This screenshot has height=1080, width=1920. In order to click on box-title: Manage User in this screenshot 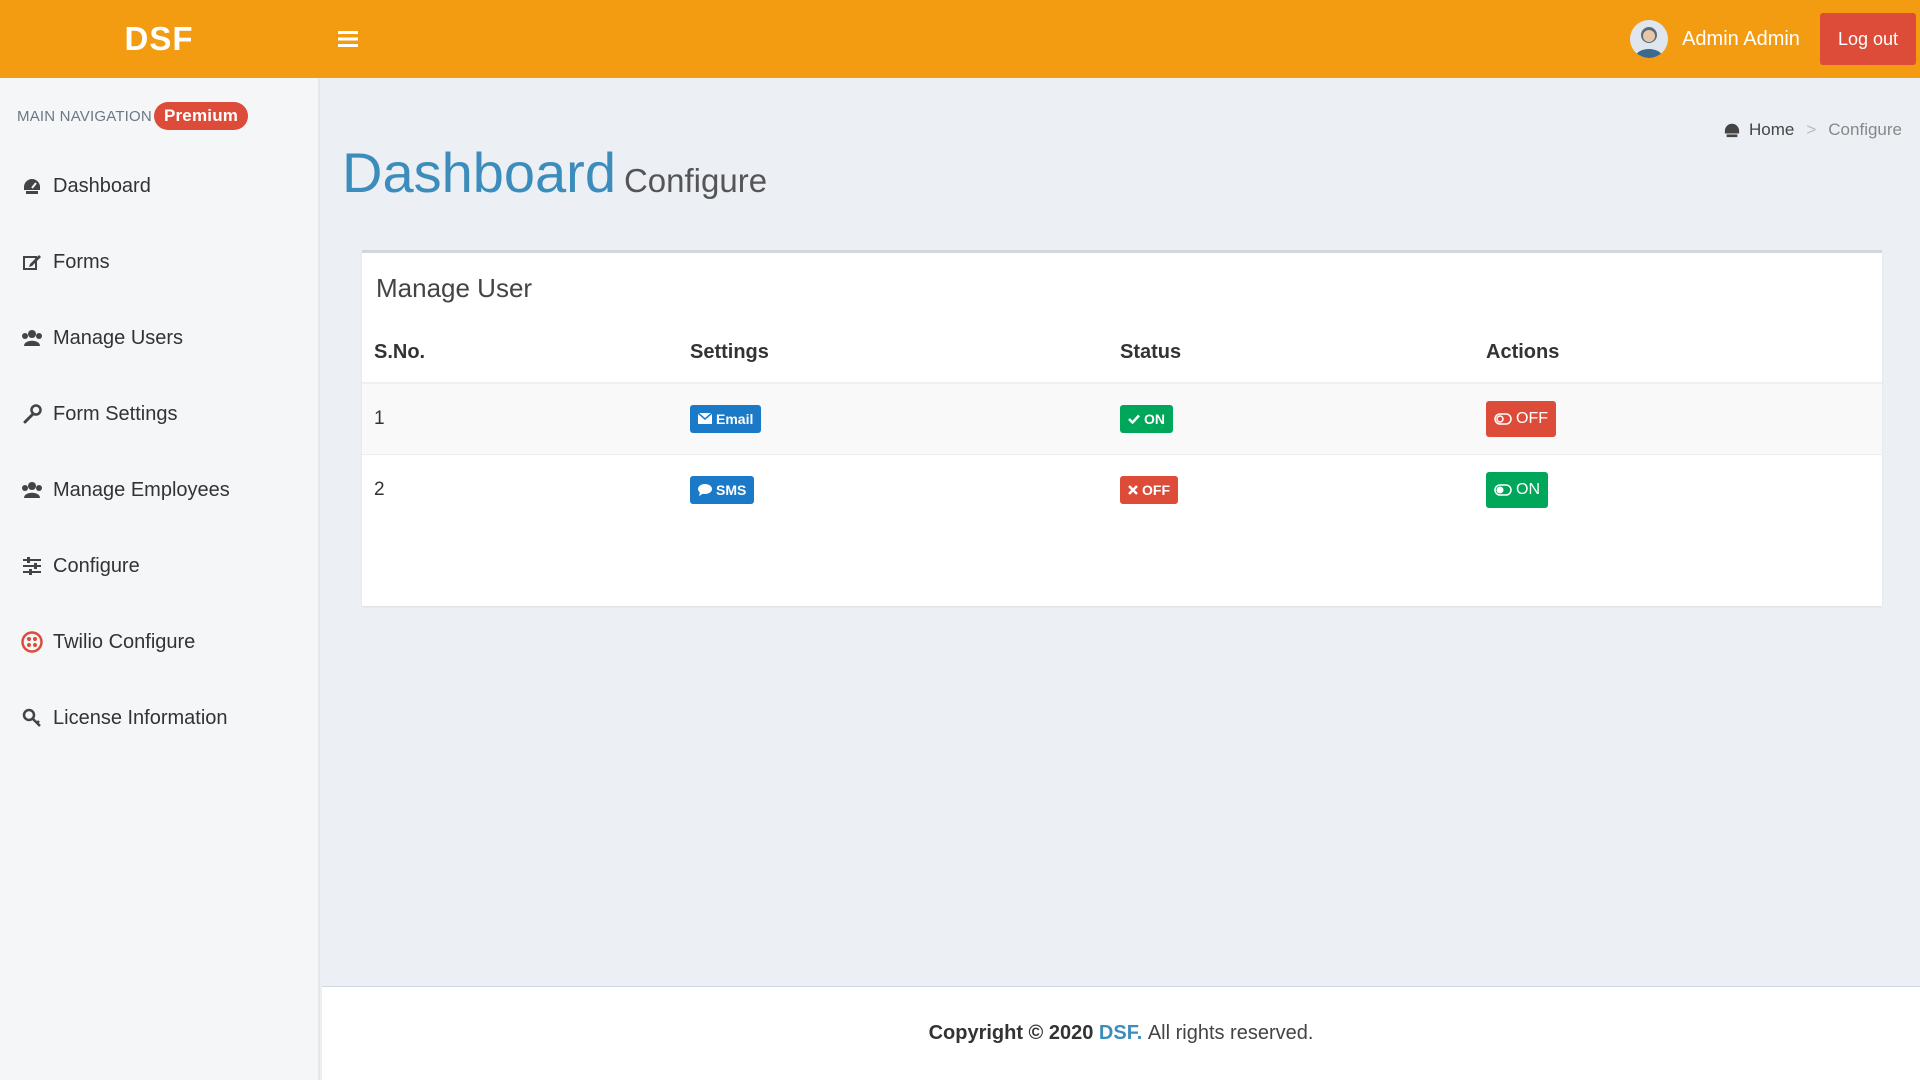, I will do `click(454, 288)`.